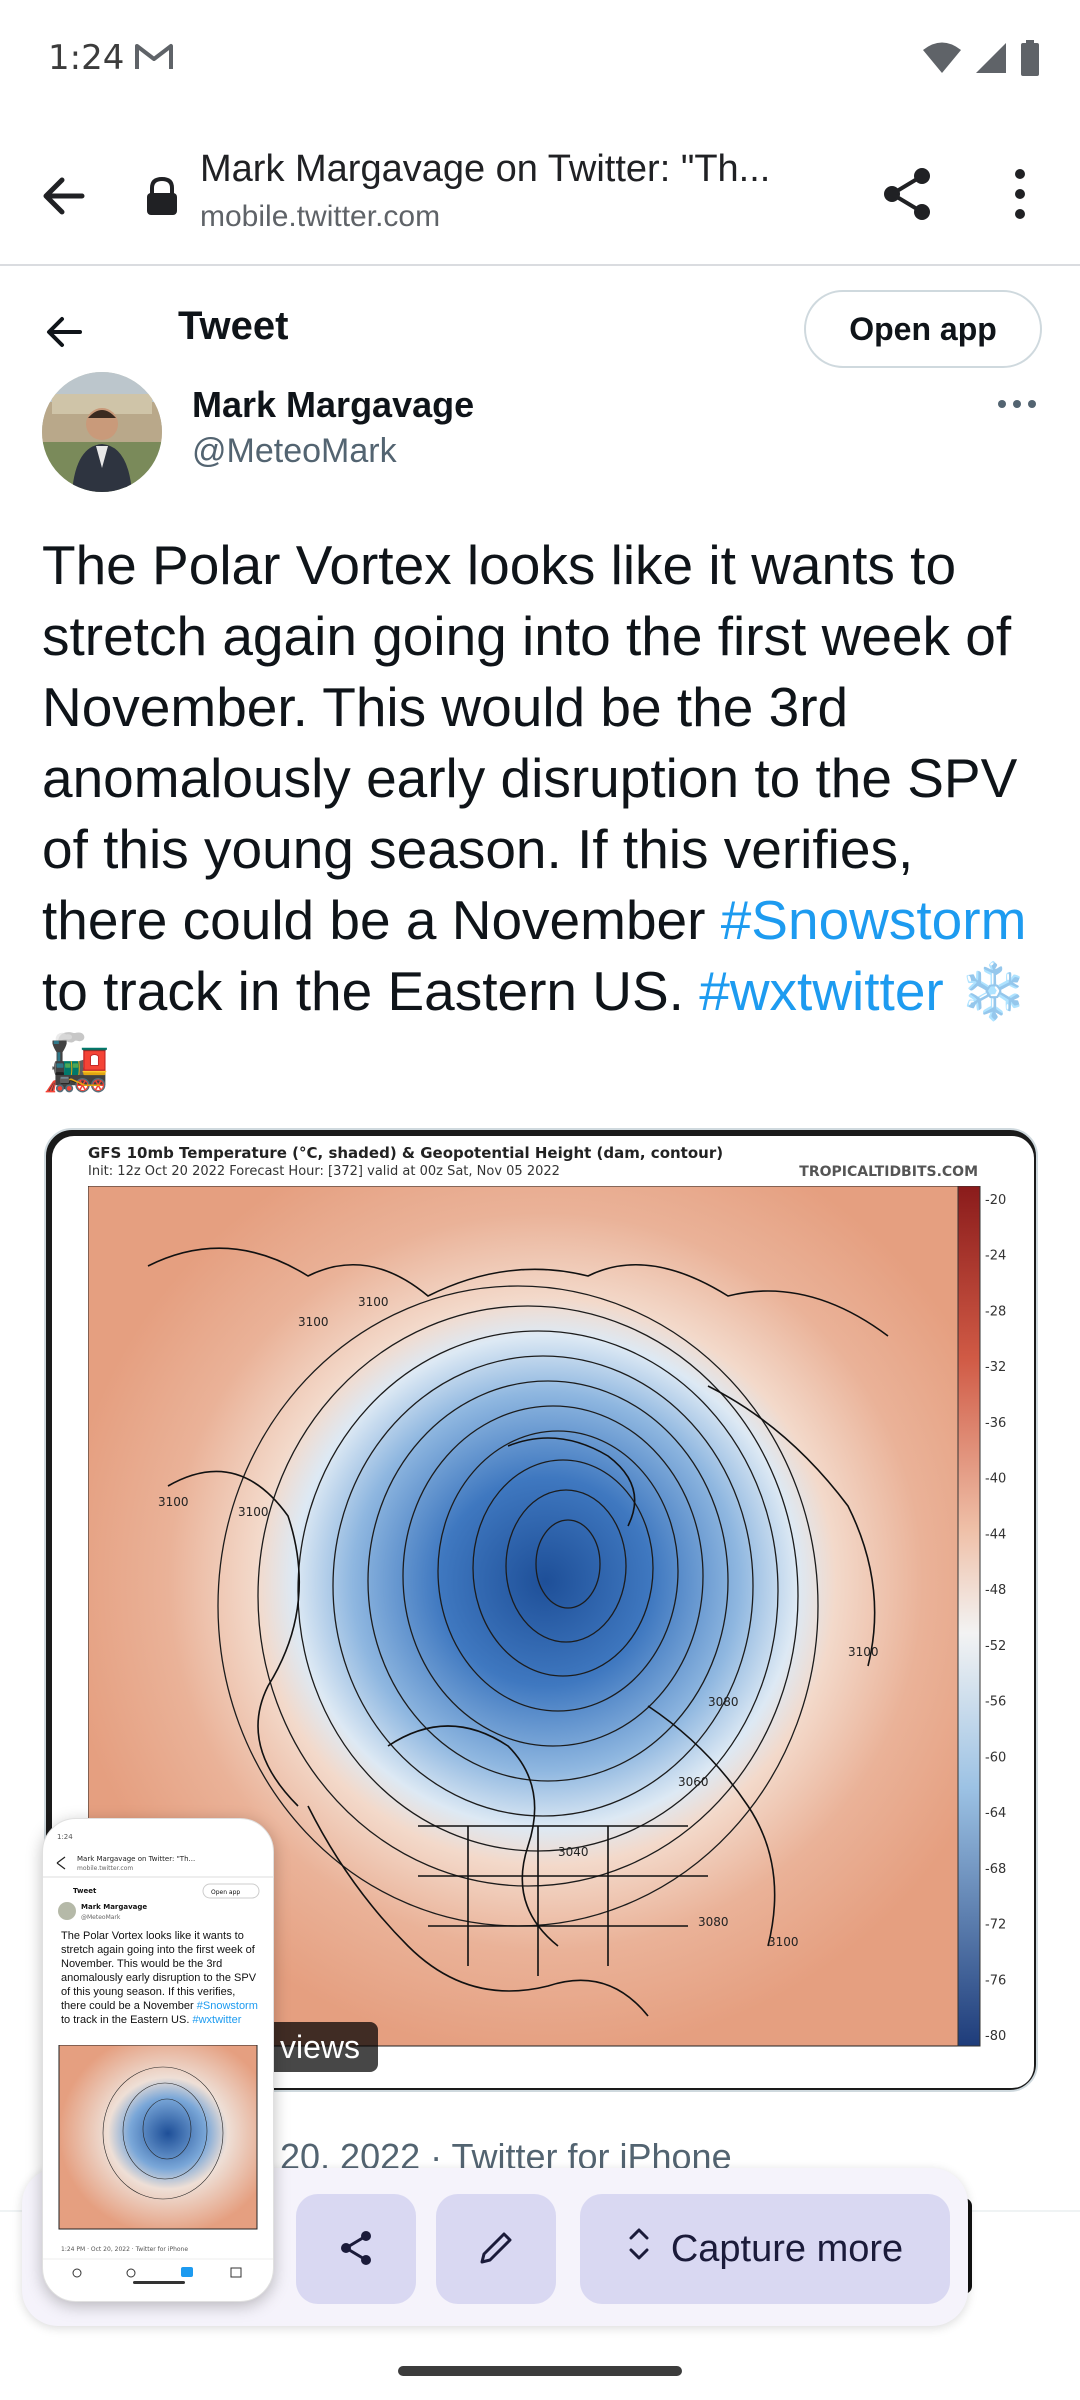  Describe the element at coordinates (1020, 194) in the screenshot. I see `more-vert-icon` at that location.